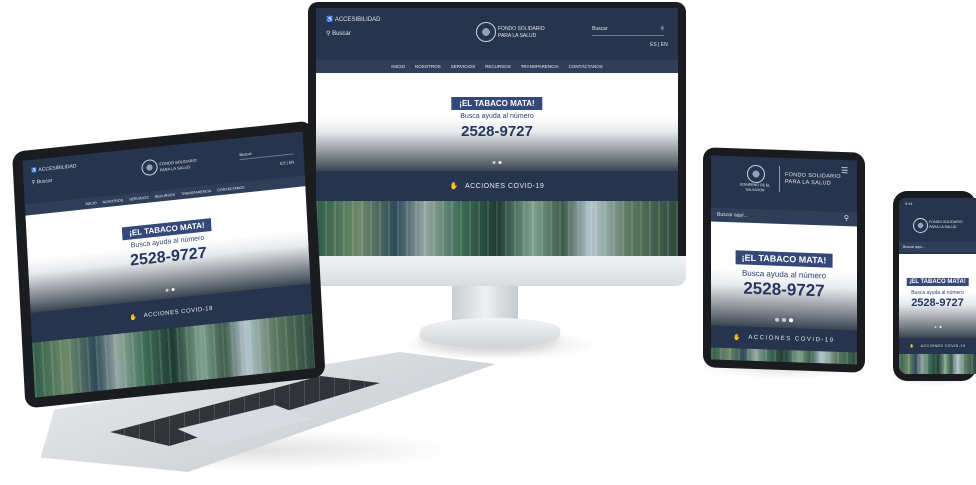  I want to click on search-input: Buscar ⚲, so click(628, 31).